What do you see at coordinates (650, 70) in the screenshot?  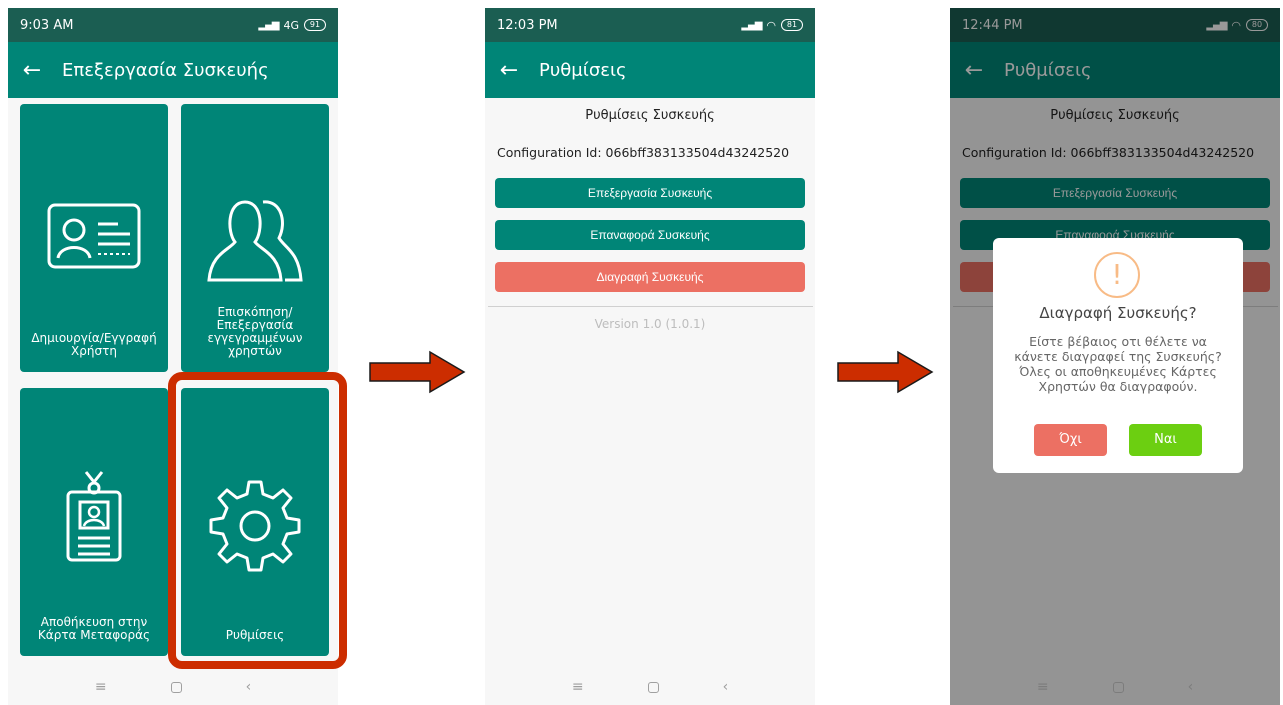 I see `app-bar: ← Ρυθμίσεις` at bounding box center [650, 70].